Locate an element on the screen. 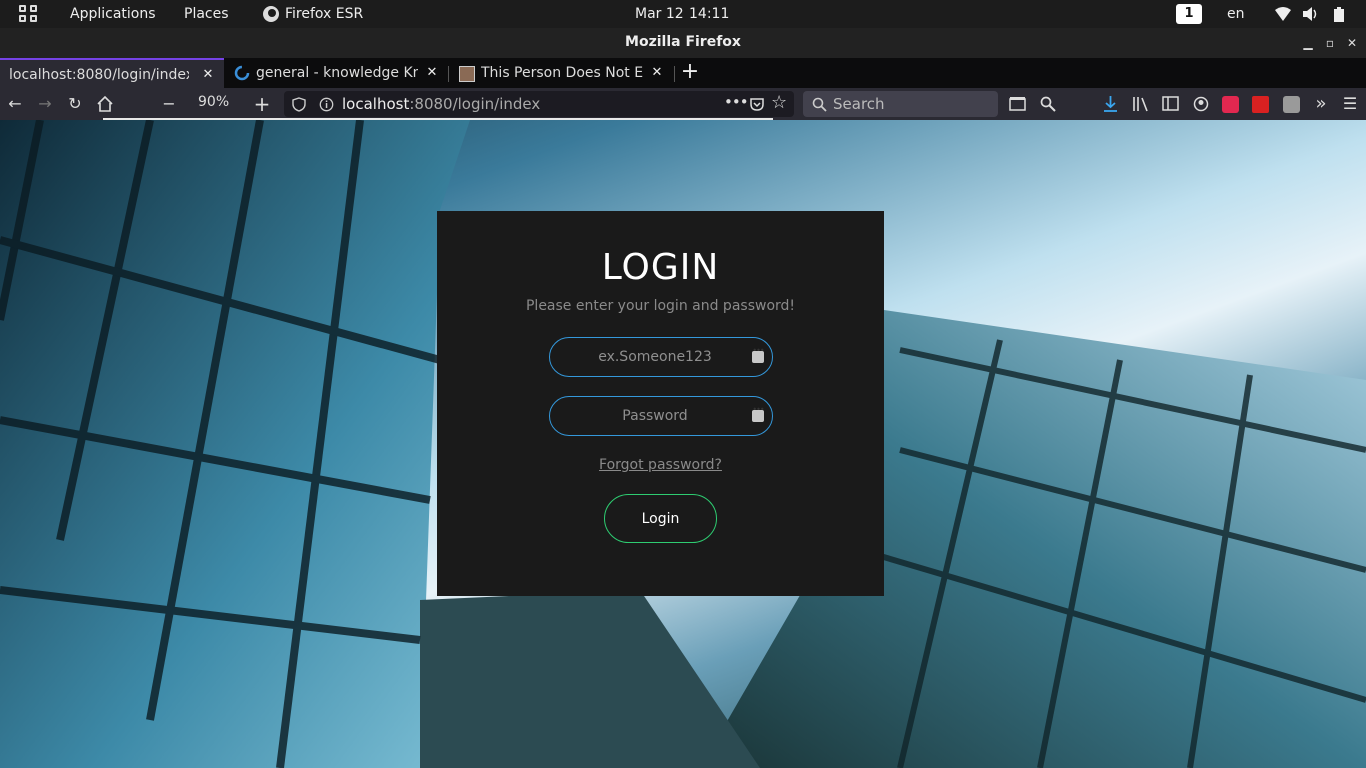 The width and height of the screenshot is (1366, 768). battery-icon is located at coordinates (1339, 14).